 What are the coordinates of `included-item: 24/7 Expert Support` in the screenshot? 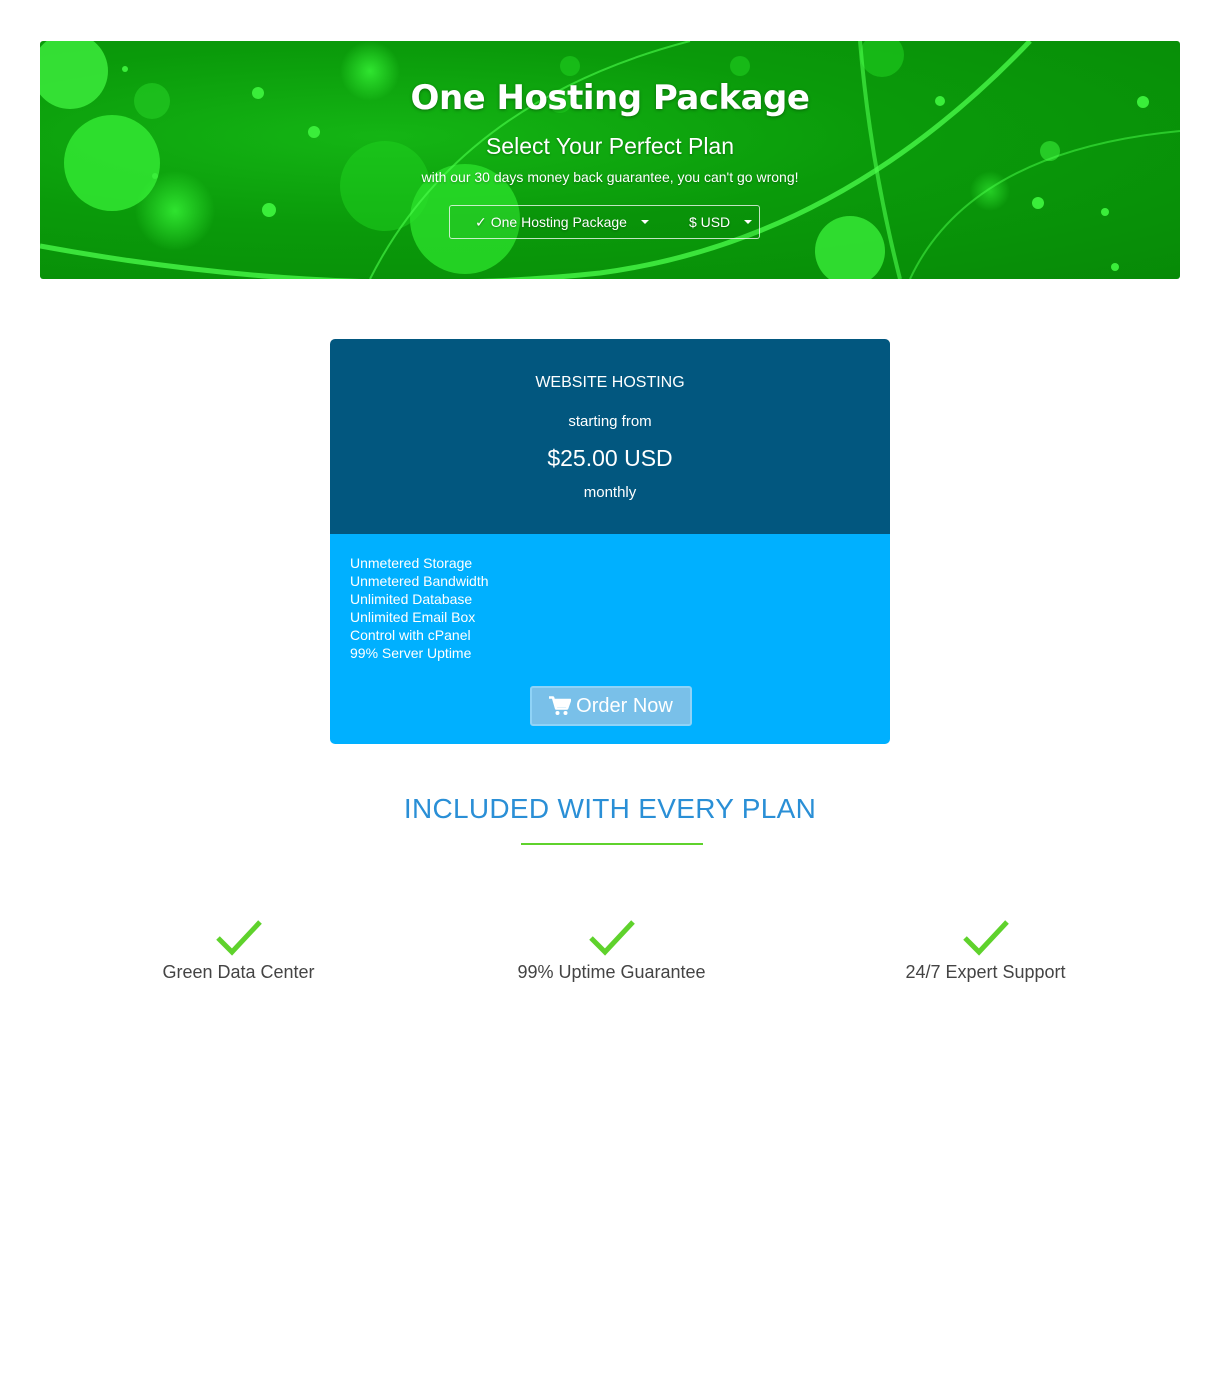 It's located at (985, 950).